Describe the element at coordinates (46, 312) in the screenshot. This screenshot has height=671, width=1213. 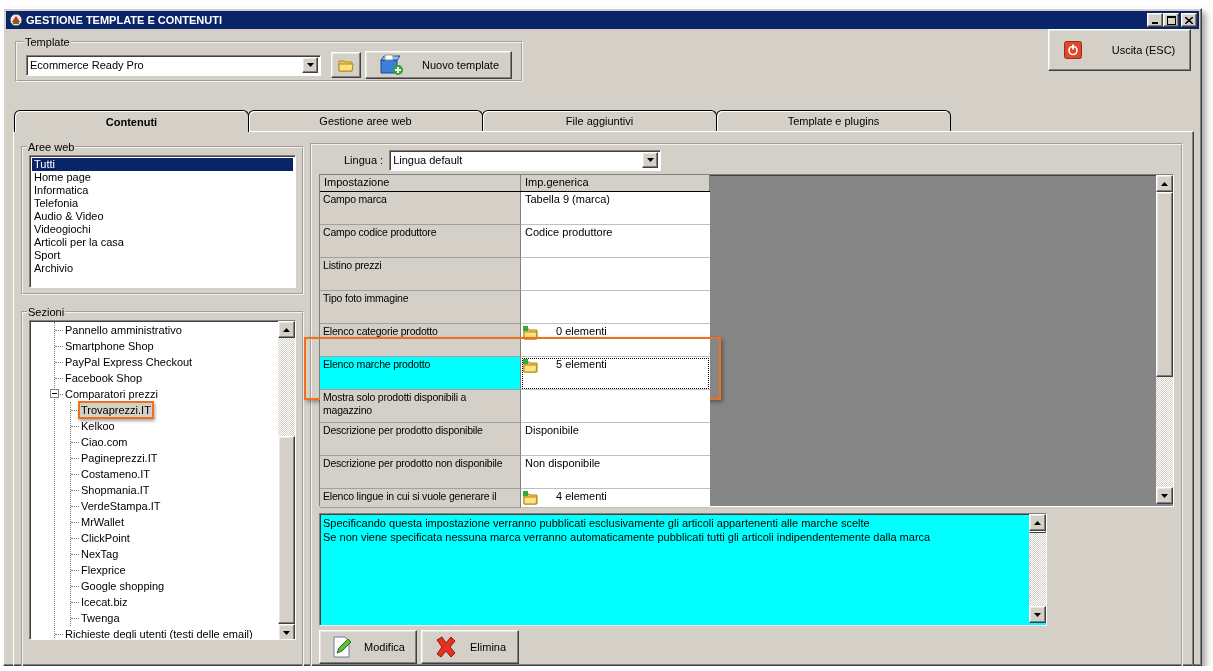
I see `group-label: Sezioni` at that location.